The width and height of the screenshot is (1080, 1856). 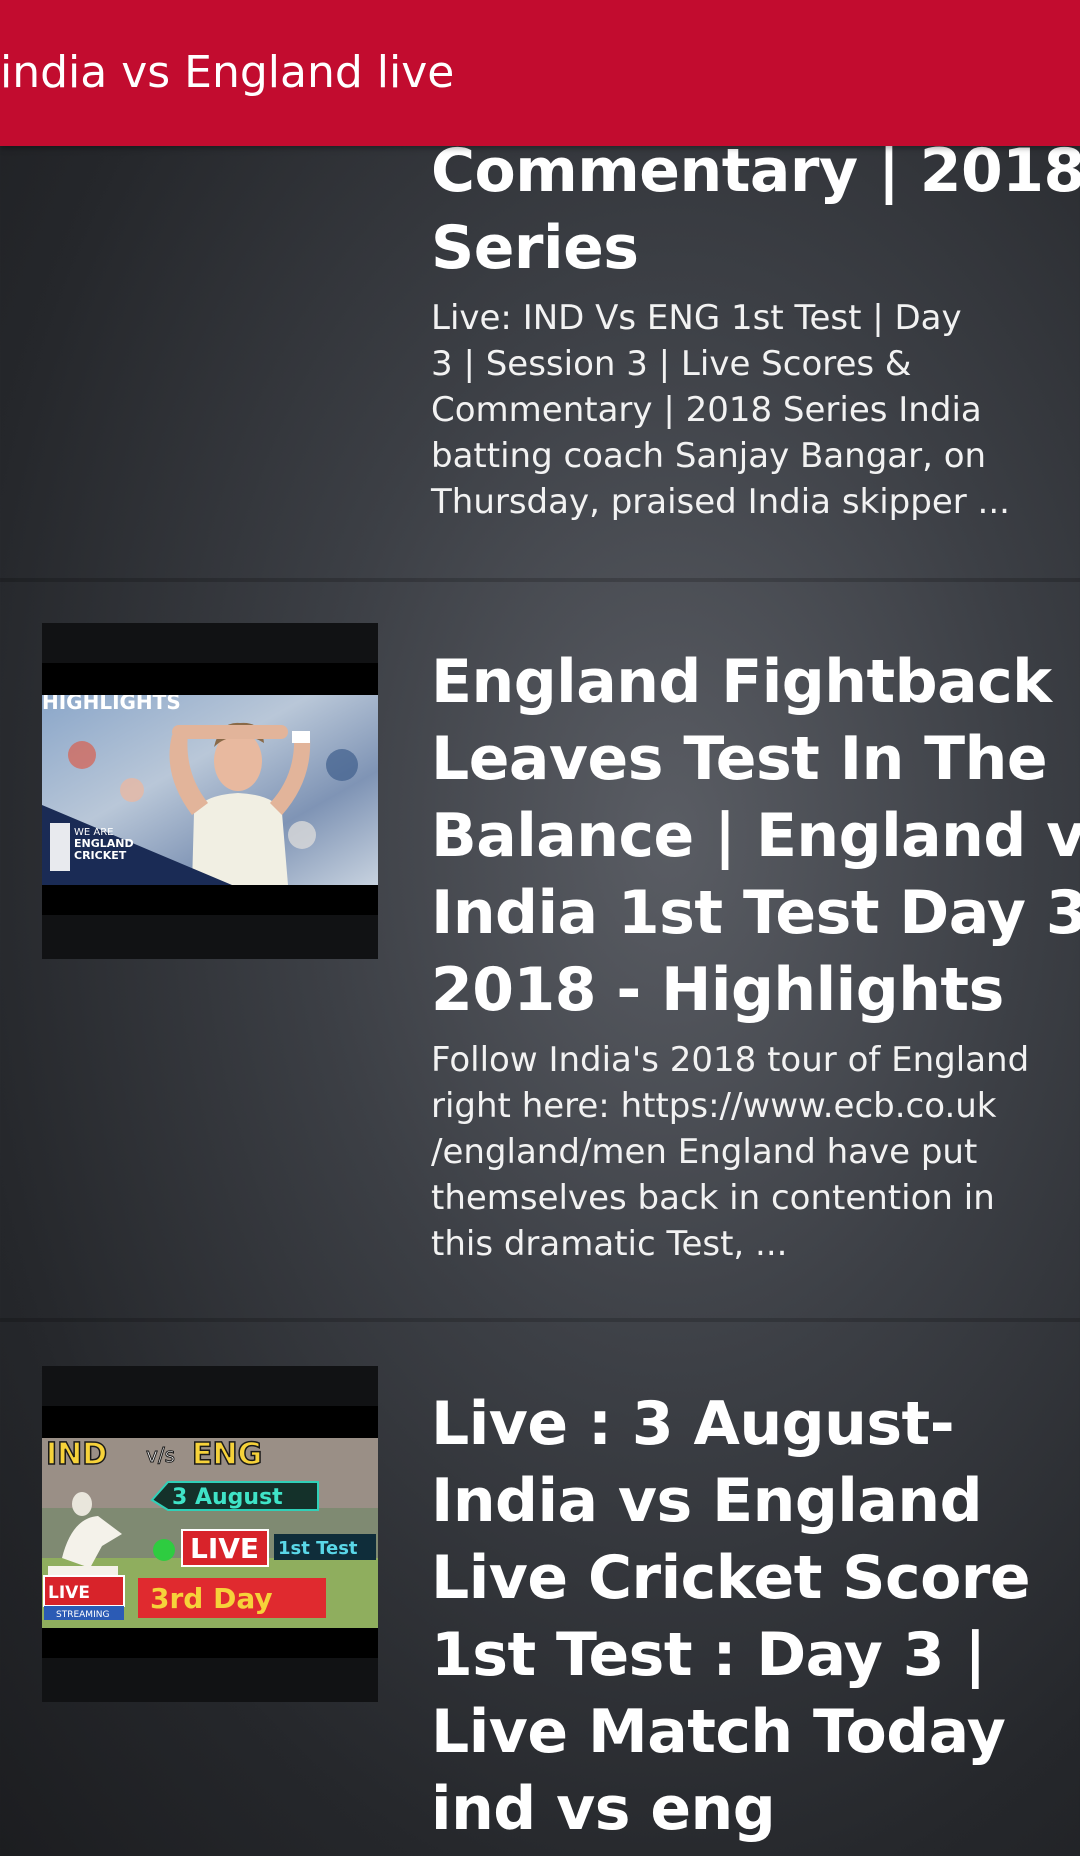 What do you see at coordinates (318, 1548) in the screenshot?
I see `test-label-text: 1st Test` at bounding box center [318, 1548].